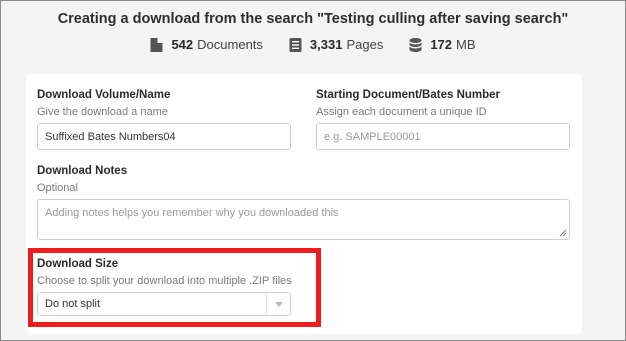  What do you see at coordinates (78, 264) in the screenshot?
I see `download-size-label: Download Size` at bounding box center [78, 264].